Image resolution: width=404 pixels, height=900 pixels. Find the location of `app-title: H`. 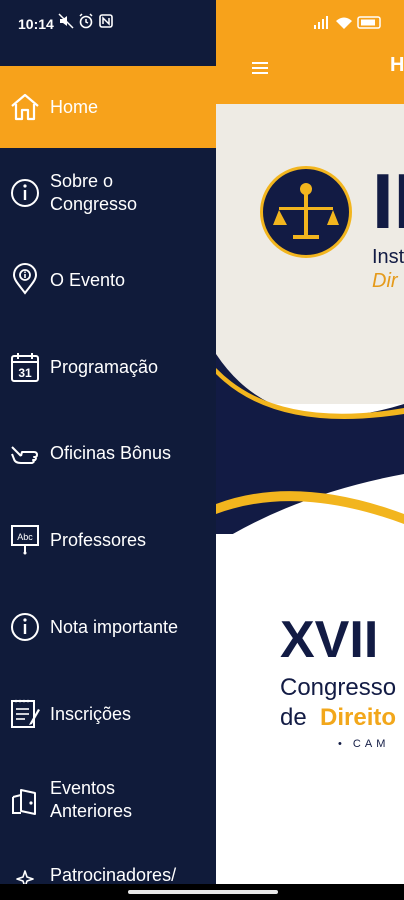

app-title: H is located at coordinates (397, 65).